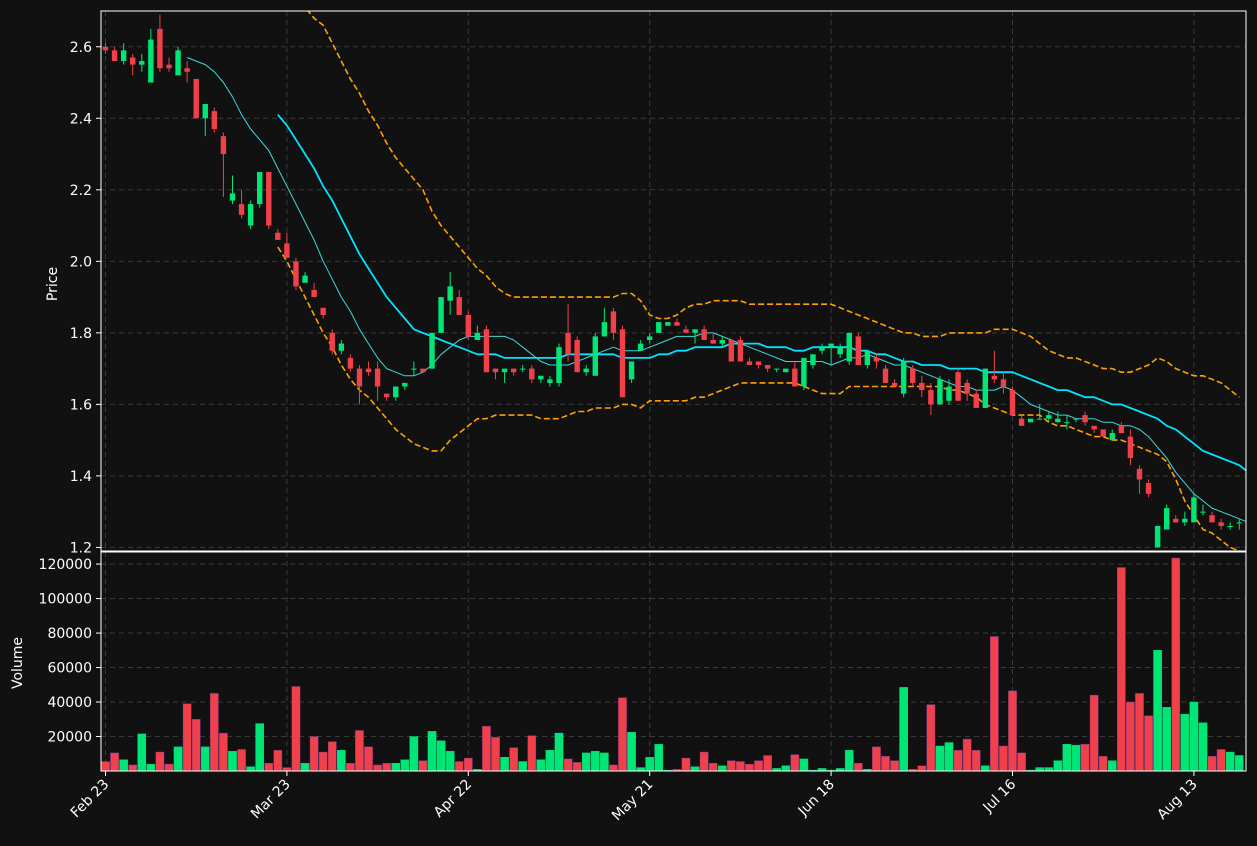 The image size is (1257, 846). Describe the element at coordinates (271, 800) in the screenshot. I see `x-tick-label: Mar 23` at that location.